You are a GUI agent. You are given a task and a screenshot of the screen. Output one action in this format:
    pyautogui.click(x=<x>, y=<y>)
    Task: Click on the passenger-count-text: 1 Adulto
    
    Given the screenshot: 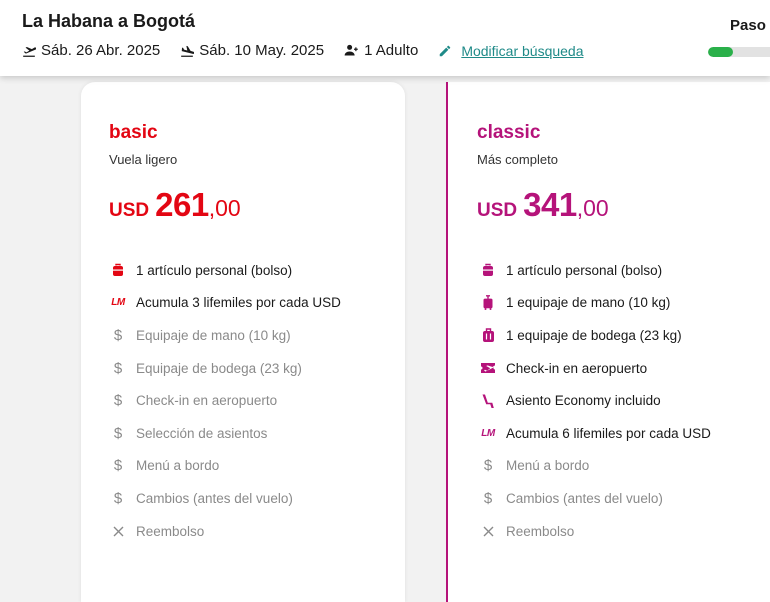 What is the action you would take?
    pyautogui.click(x=391, y=50)
    